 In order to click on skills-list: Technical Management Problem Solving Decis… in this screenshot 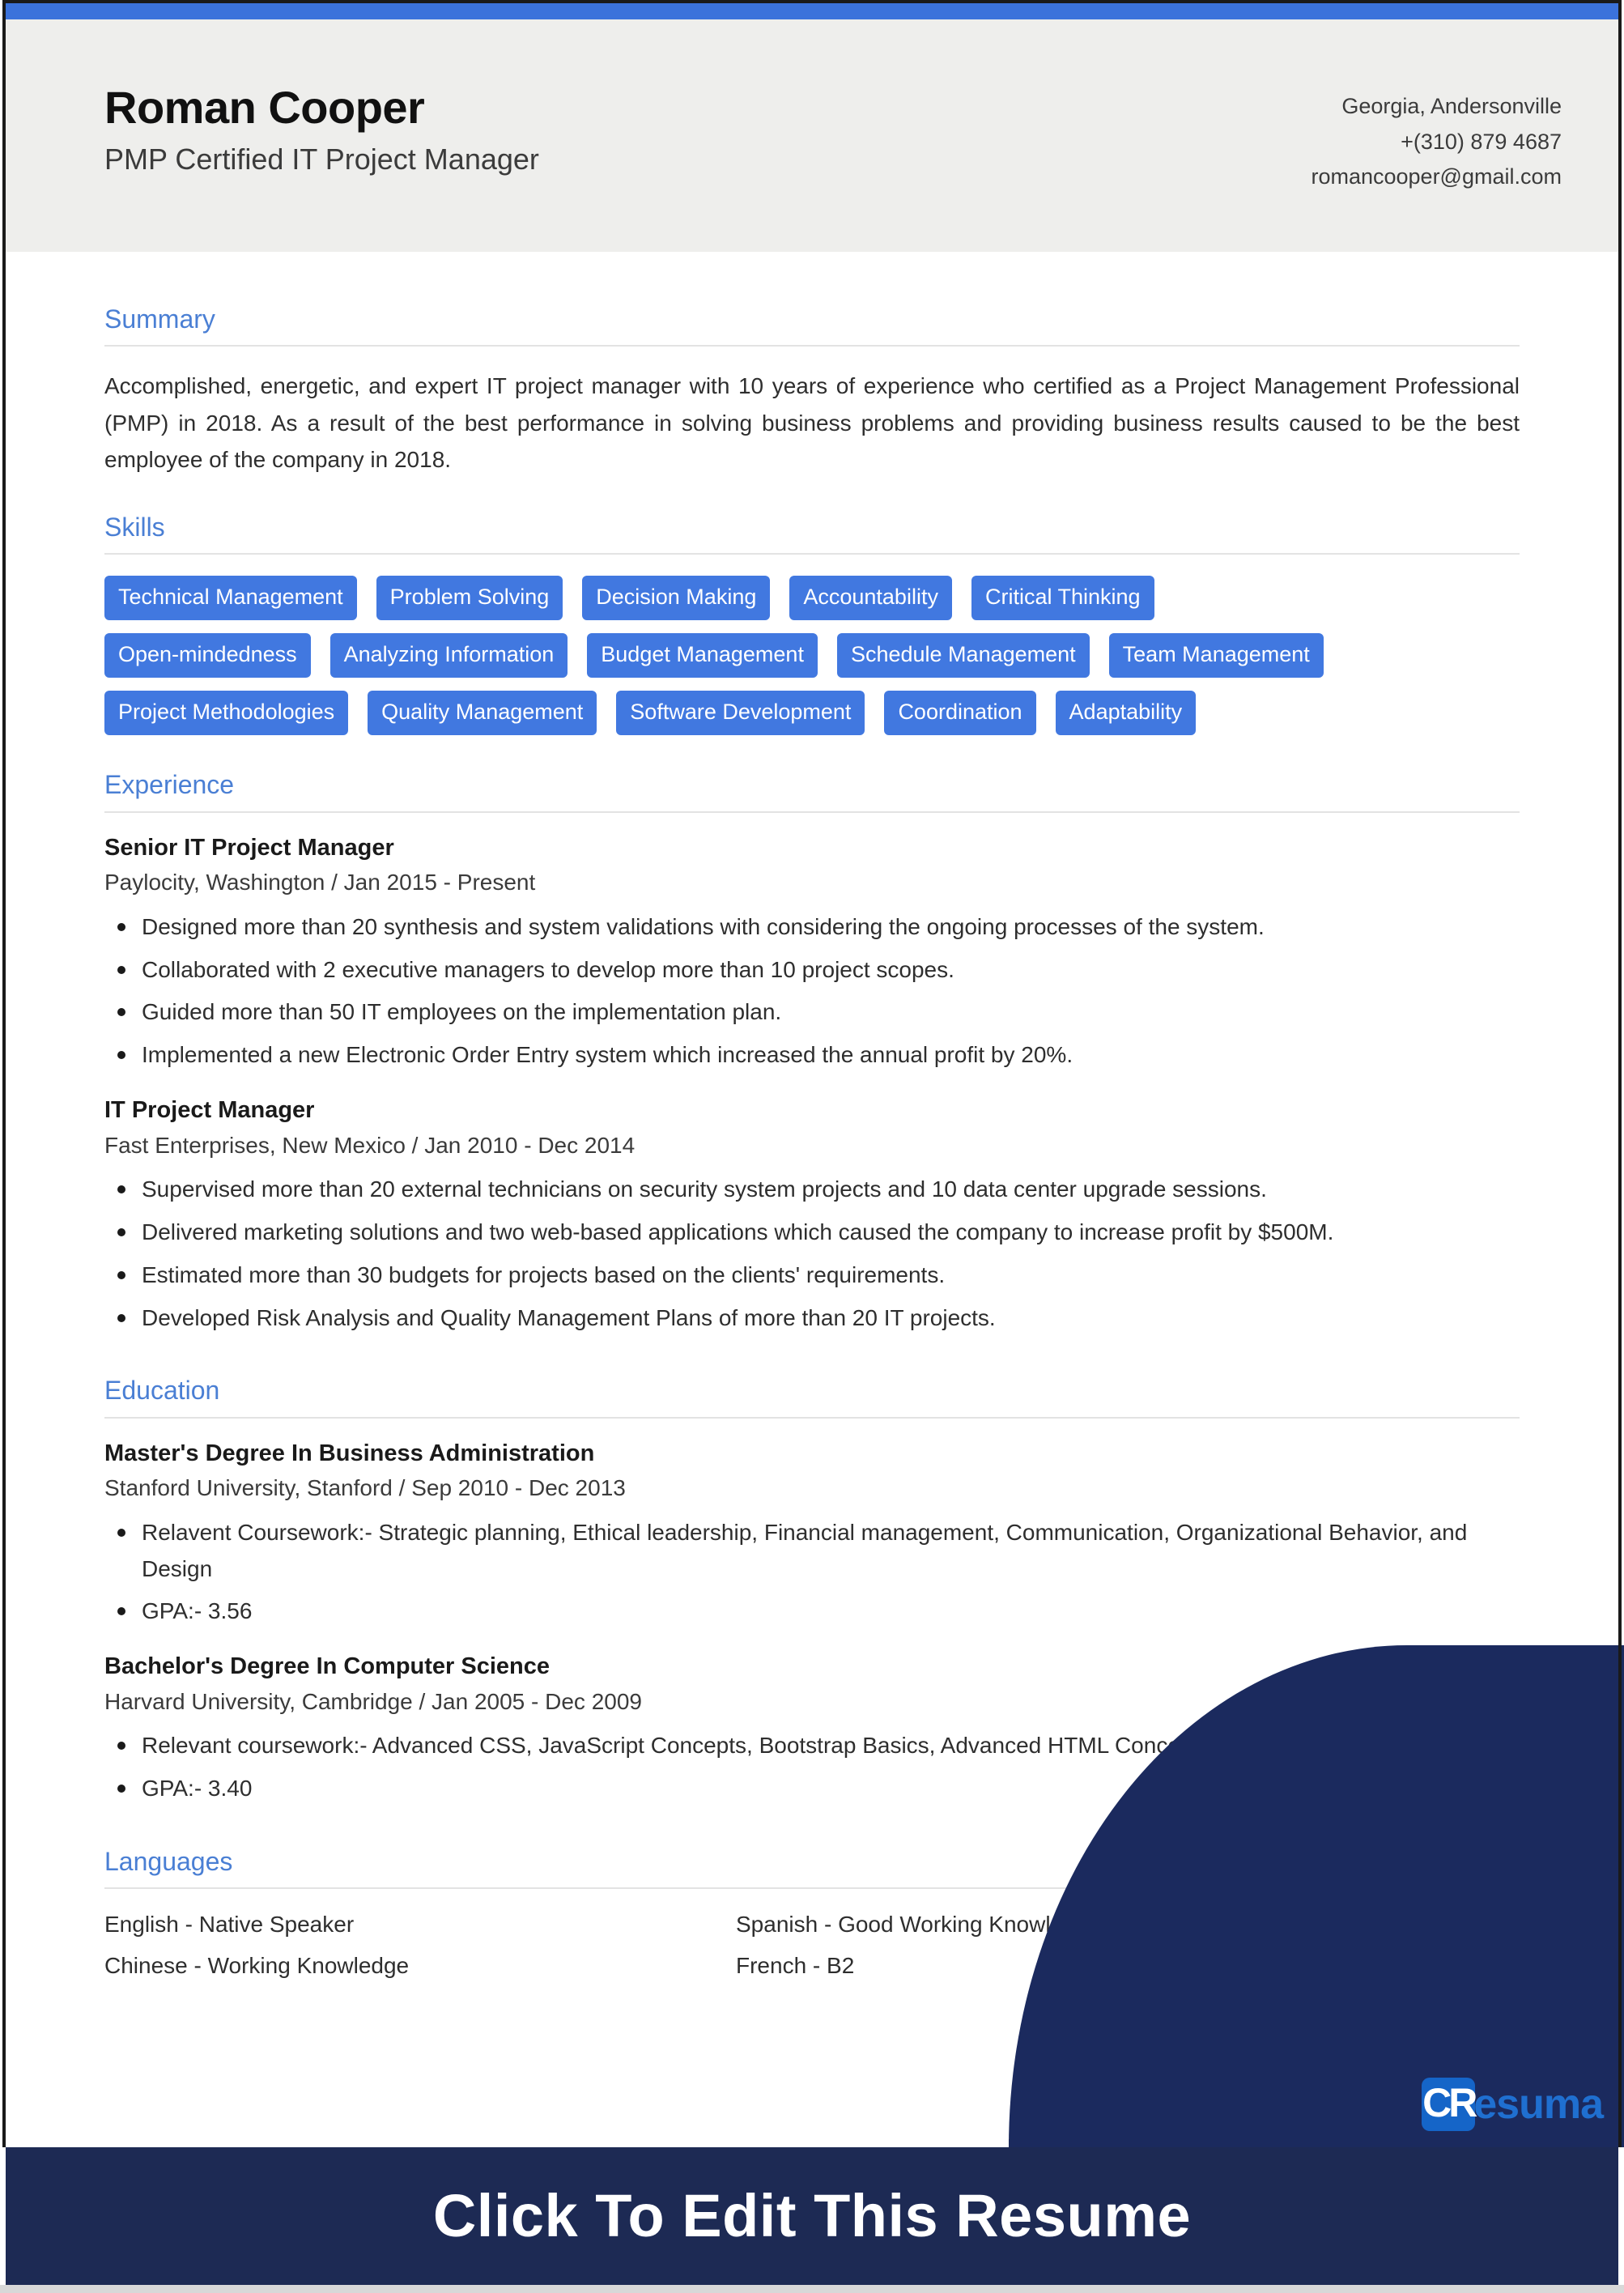, I will do `click(735, 656)`.